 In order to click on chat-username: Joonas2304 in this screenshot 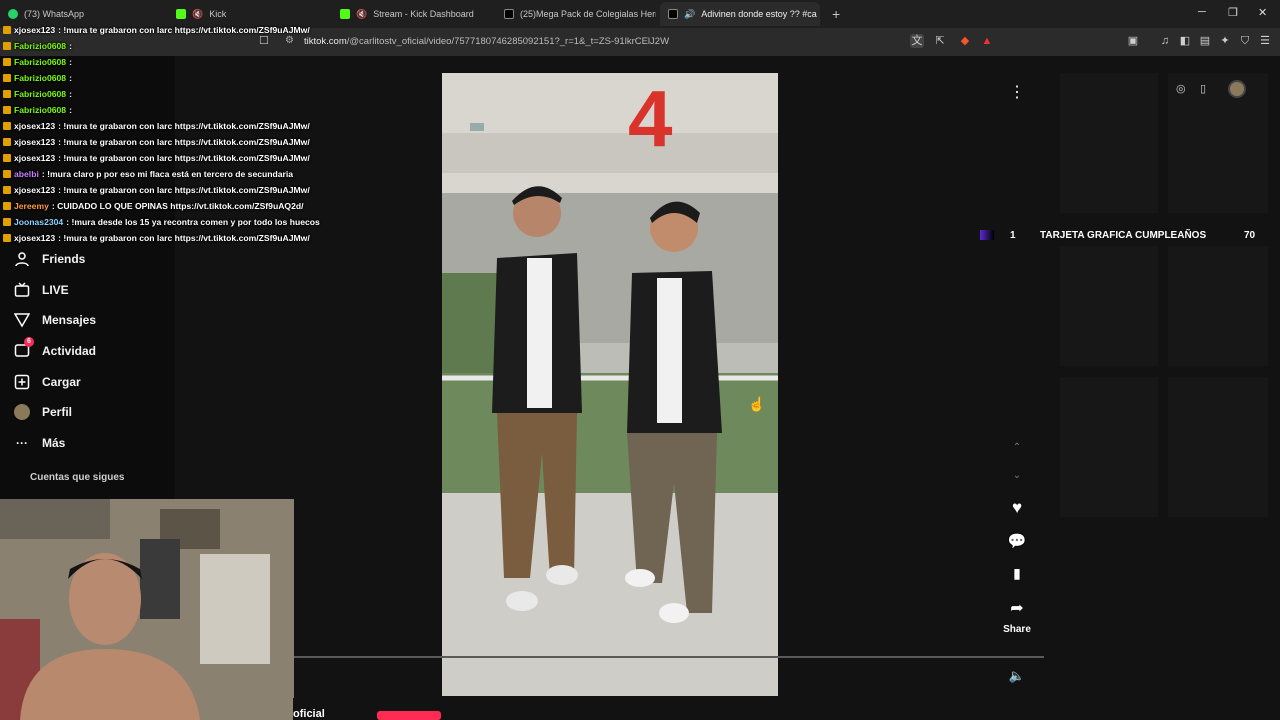, I will do `click(38, 222)`.